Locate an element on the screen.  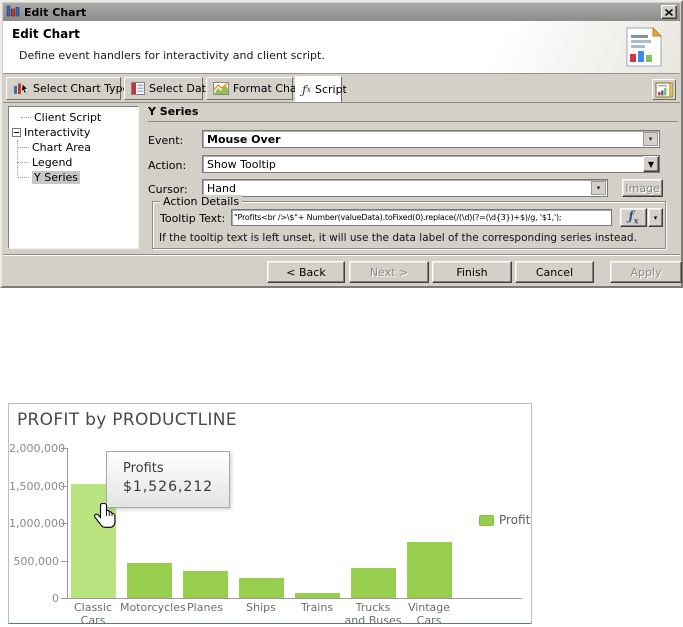
chart-type-icon is located at coordinates (21, 88).